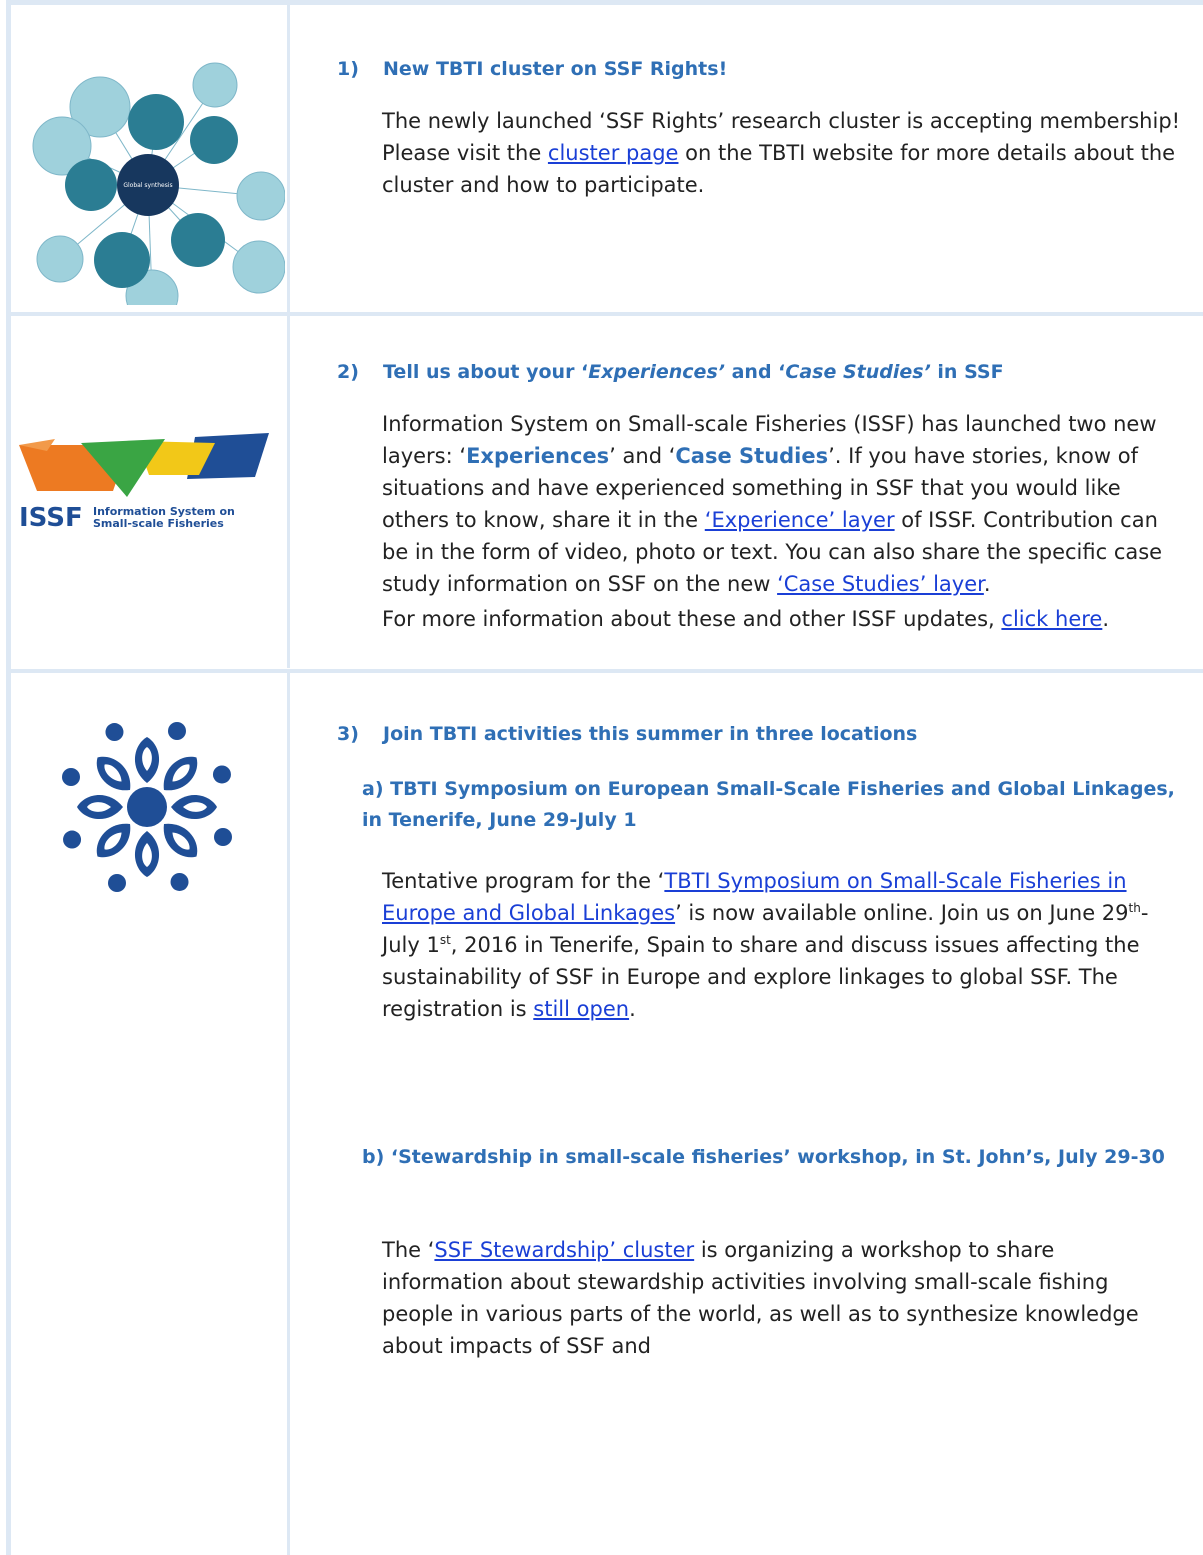 This screenshot has height=1555, width=1203. I want to click on cluster-diagram: Global synthesis, so click(158, 183).